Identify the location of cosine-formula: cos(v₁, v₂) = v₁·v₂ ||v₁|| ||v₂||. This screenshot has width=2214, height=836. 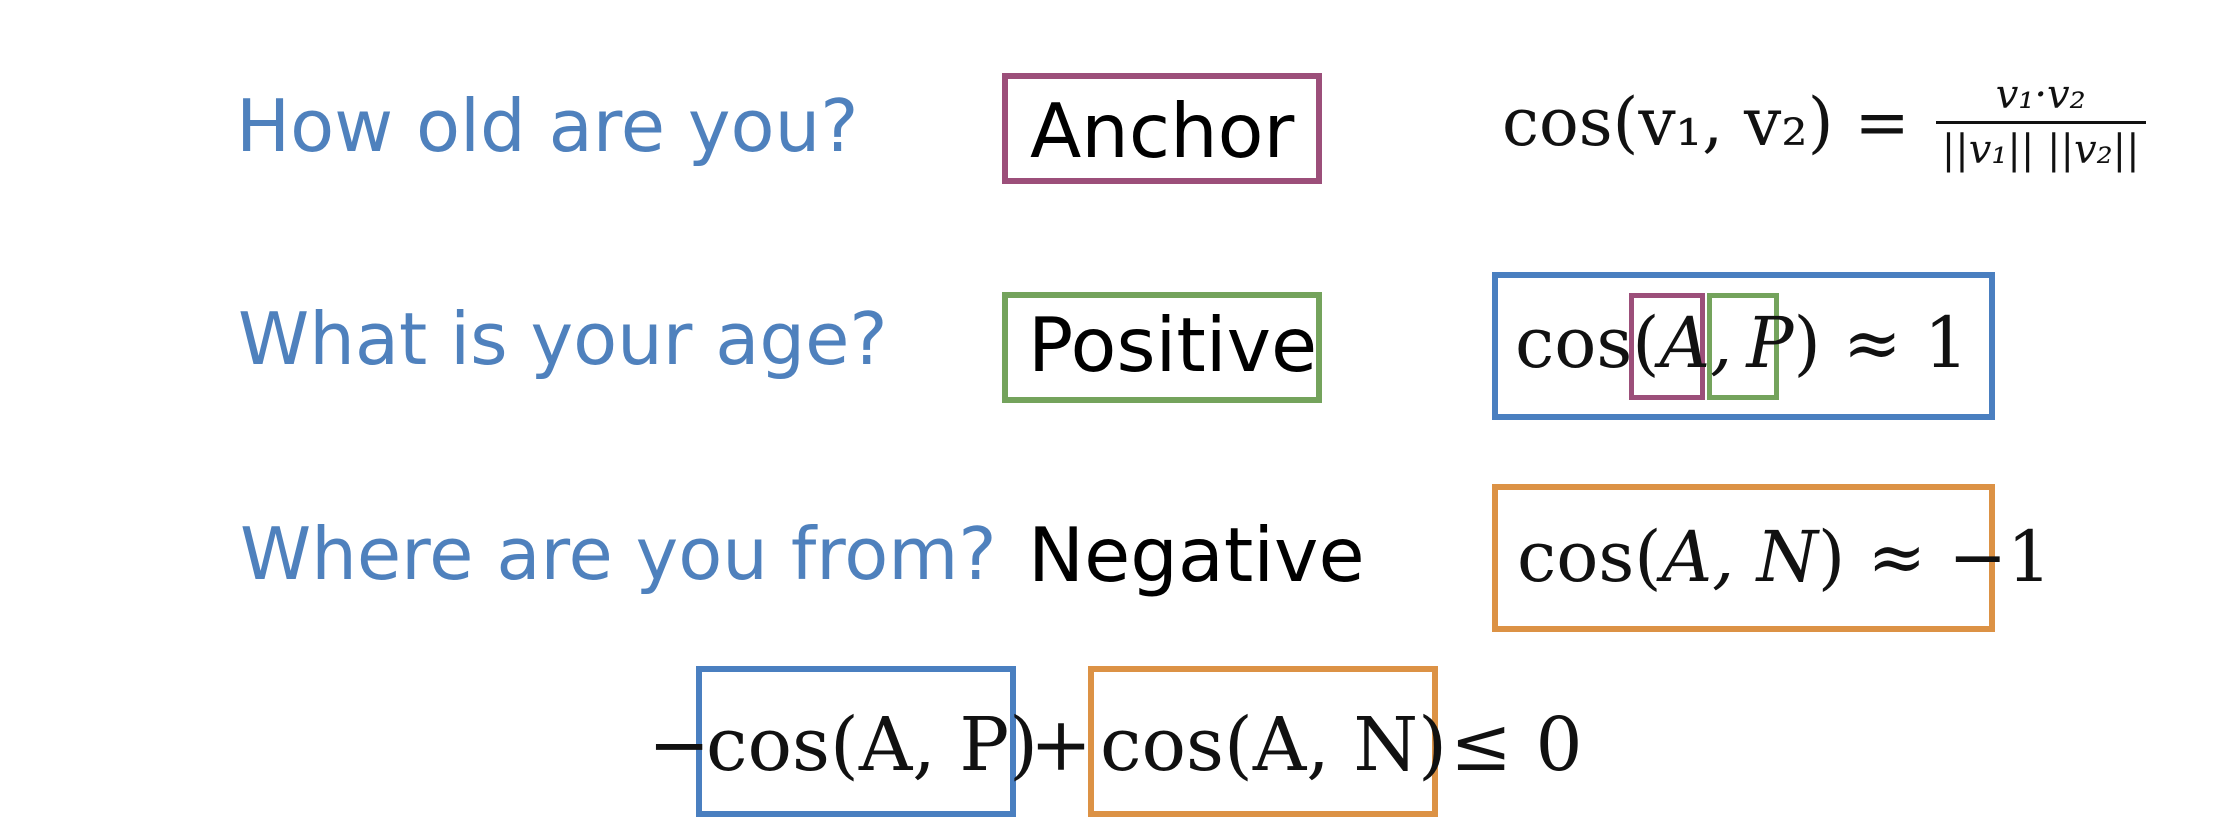
(1824, 122).